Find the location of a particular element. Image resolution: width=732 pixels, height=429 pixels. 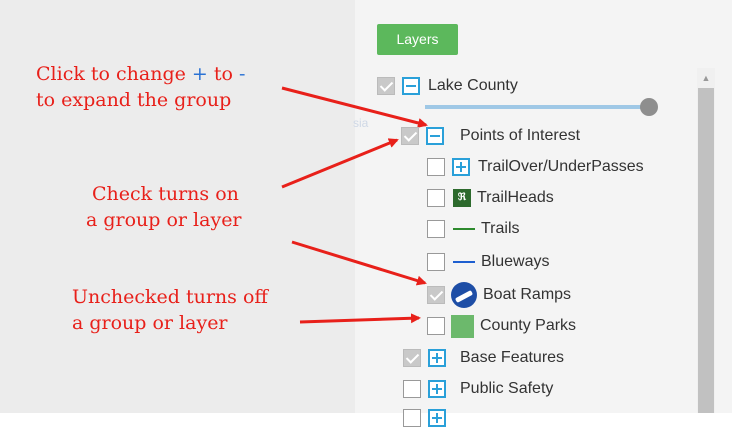

layers-button: Layers is located at coordinates (417, 39).